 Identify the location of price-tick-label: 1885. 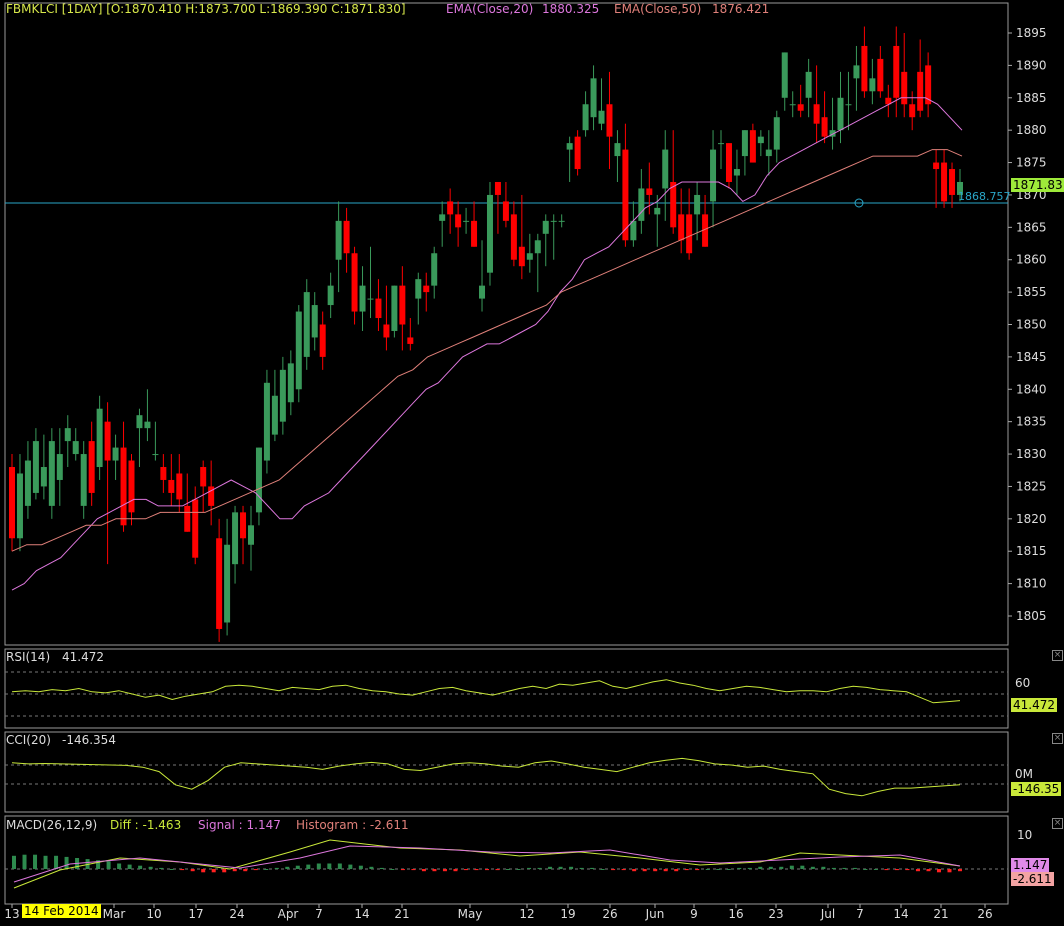
(1031, 98).